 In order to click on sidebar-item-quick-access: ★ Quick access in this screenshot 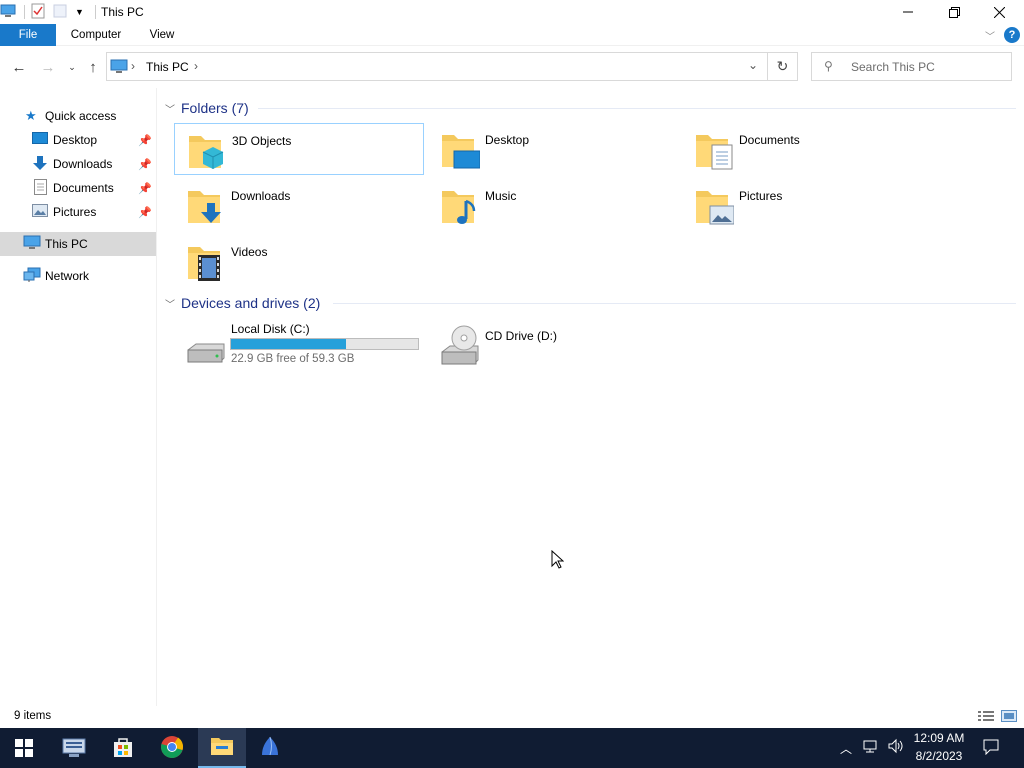, I will do `click(78, 116)`.